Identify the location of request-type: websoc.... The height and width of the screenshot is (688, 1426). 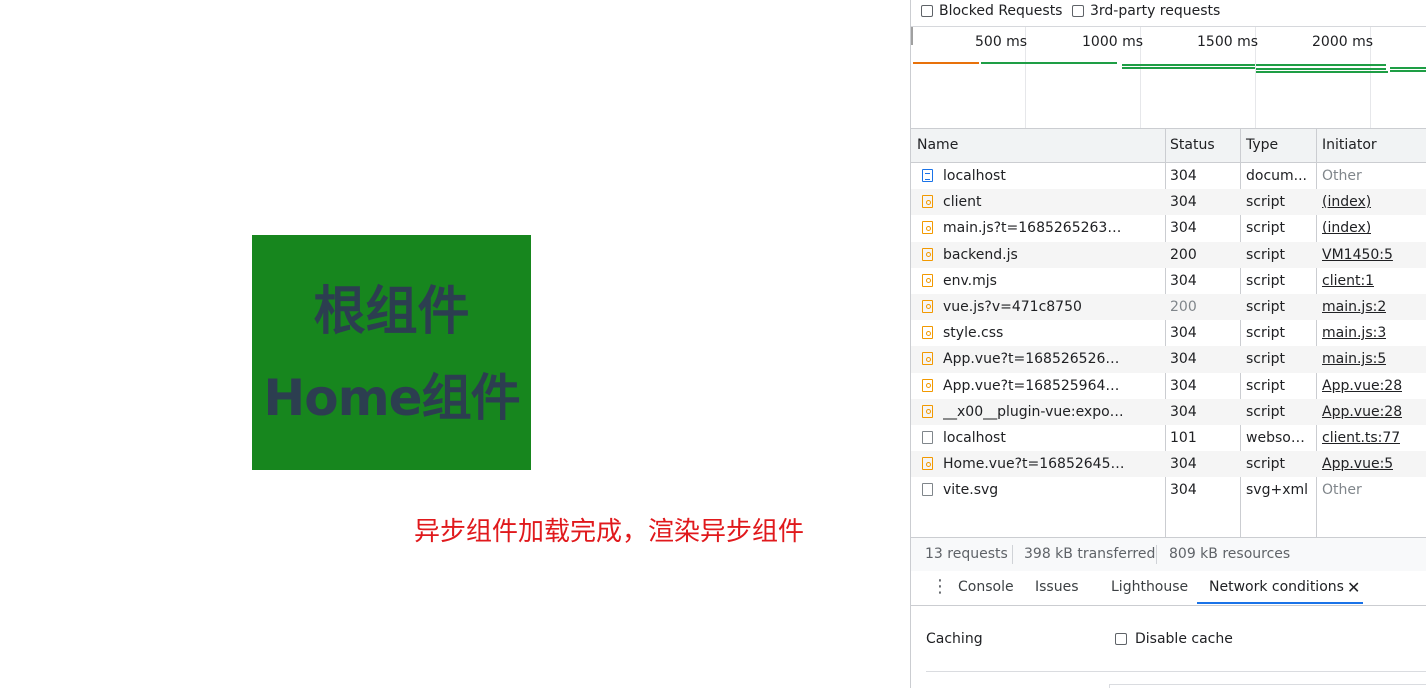
(1277, 437).